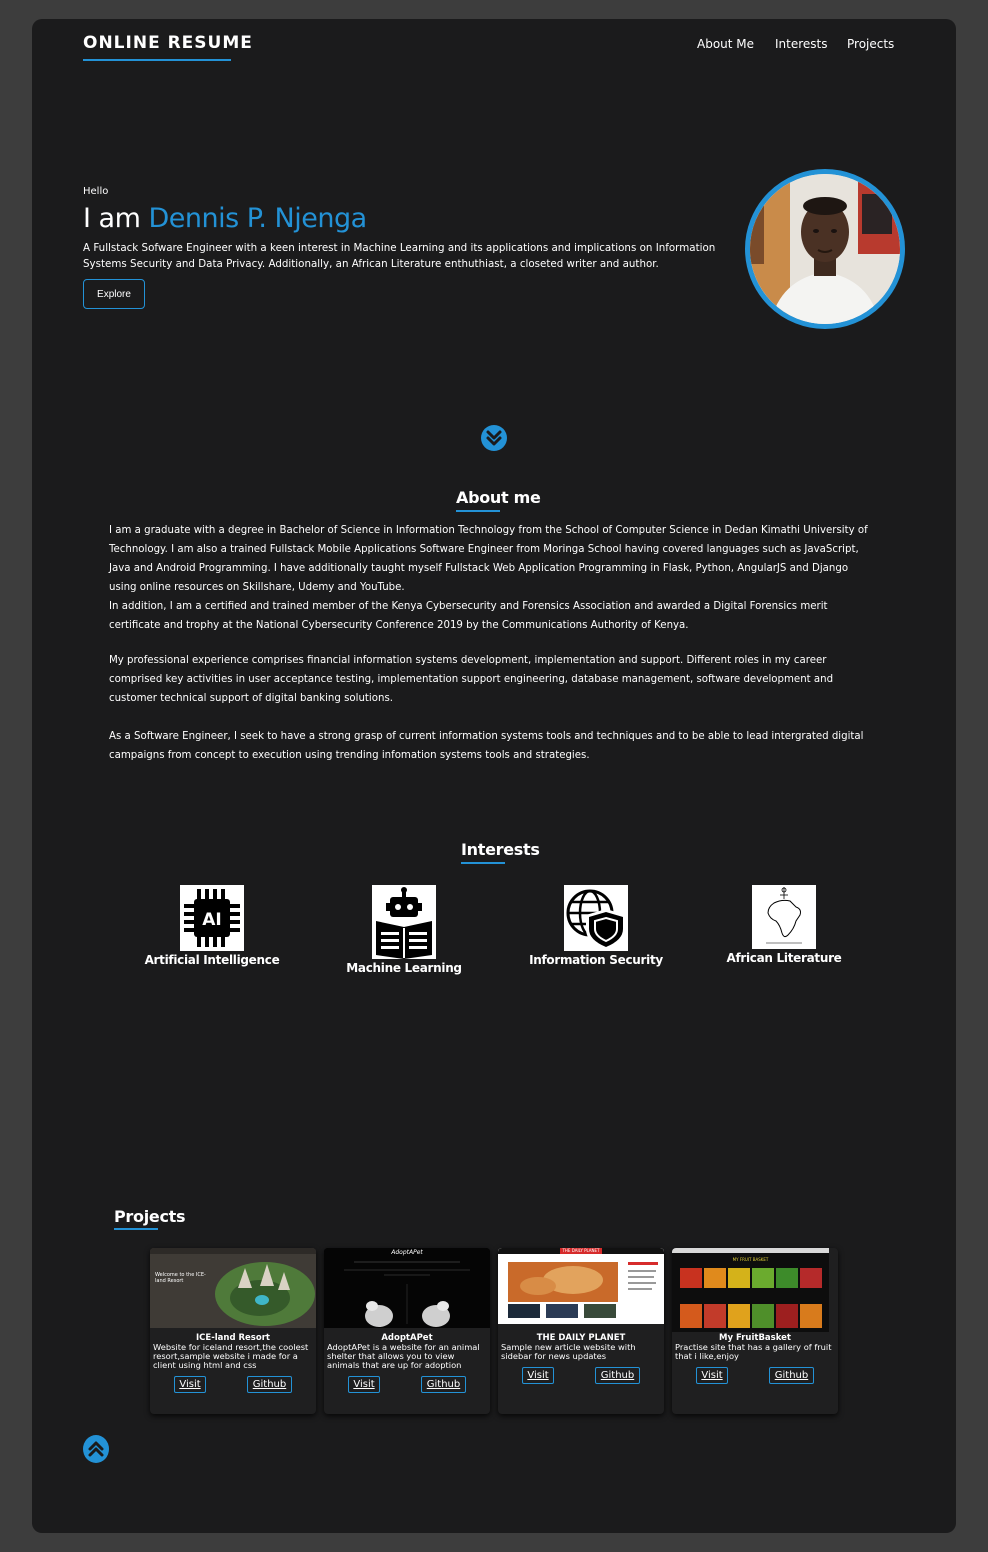 The image size is (988, 1552). Describe the element at coordinates (596, 918) in the screenshot. I see `globe-shield-icon` at that location.